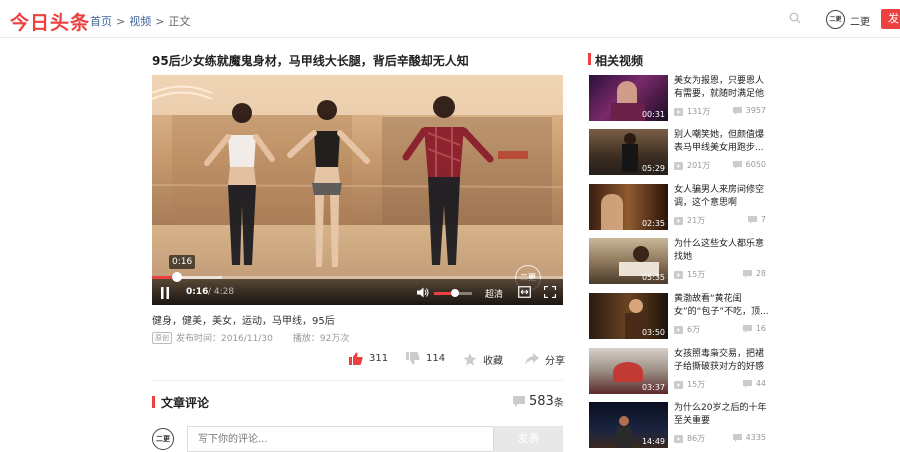  What do you see at coordinates (185, 403) in the screenshot?
I see `comments-section-title: 文章评论` at bounding box center [185, 403].